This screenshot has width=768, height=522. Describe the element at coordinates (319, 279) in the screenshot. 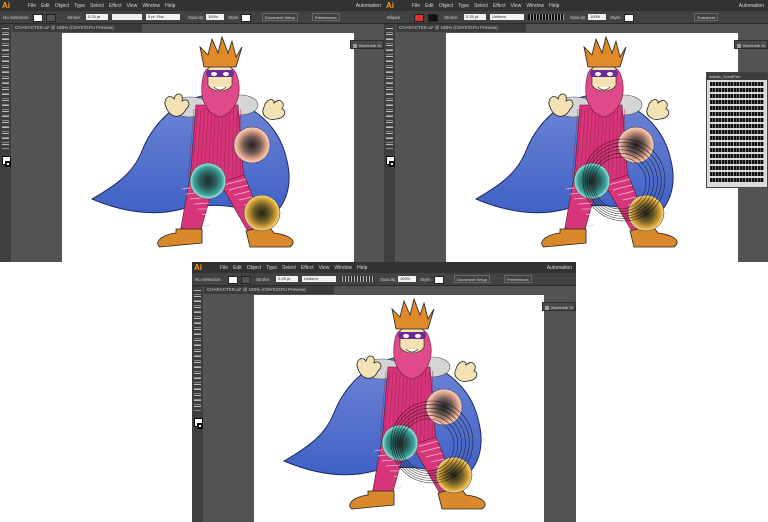

I see `variable-width-profile: Uniform` at that location.